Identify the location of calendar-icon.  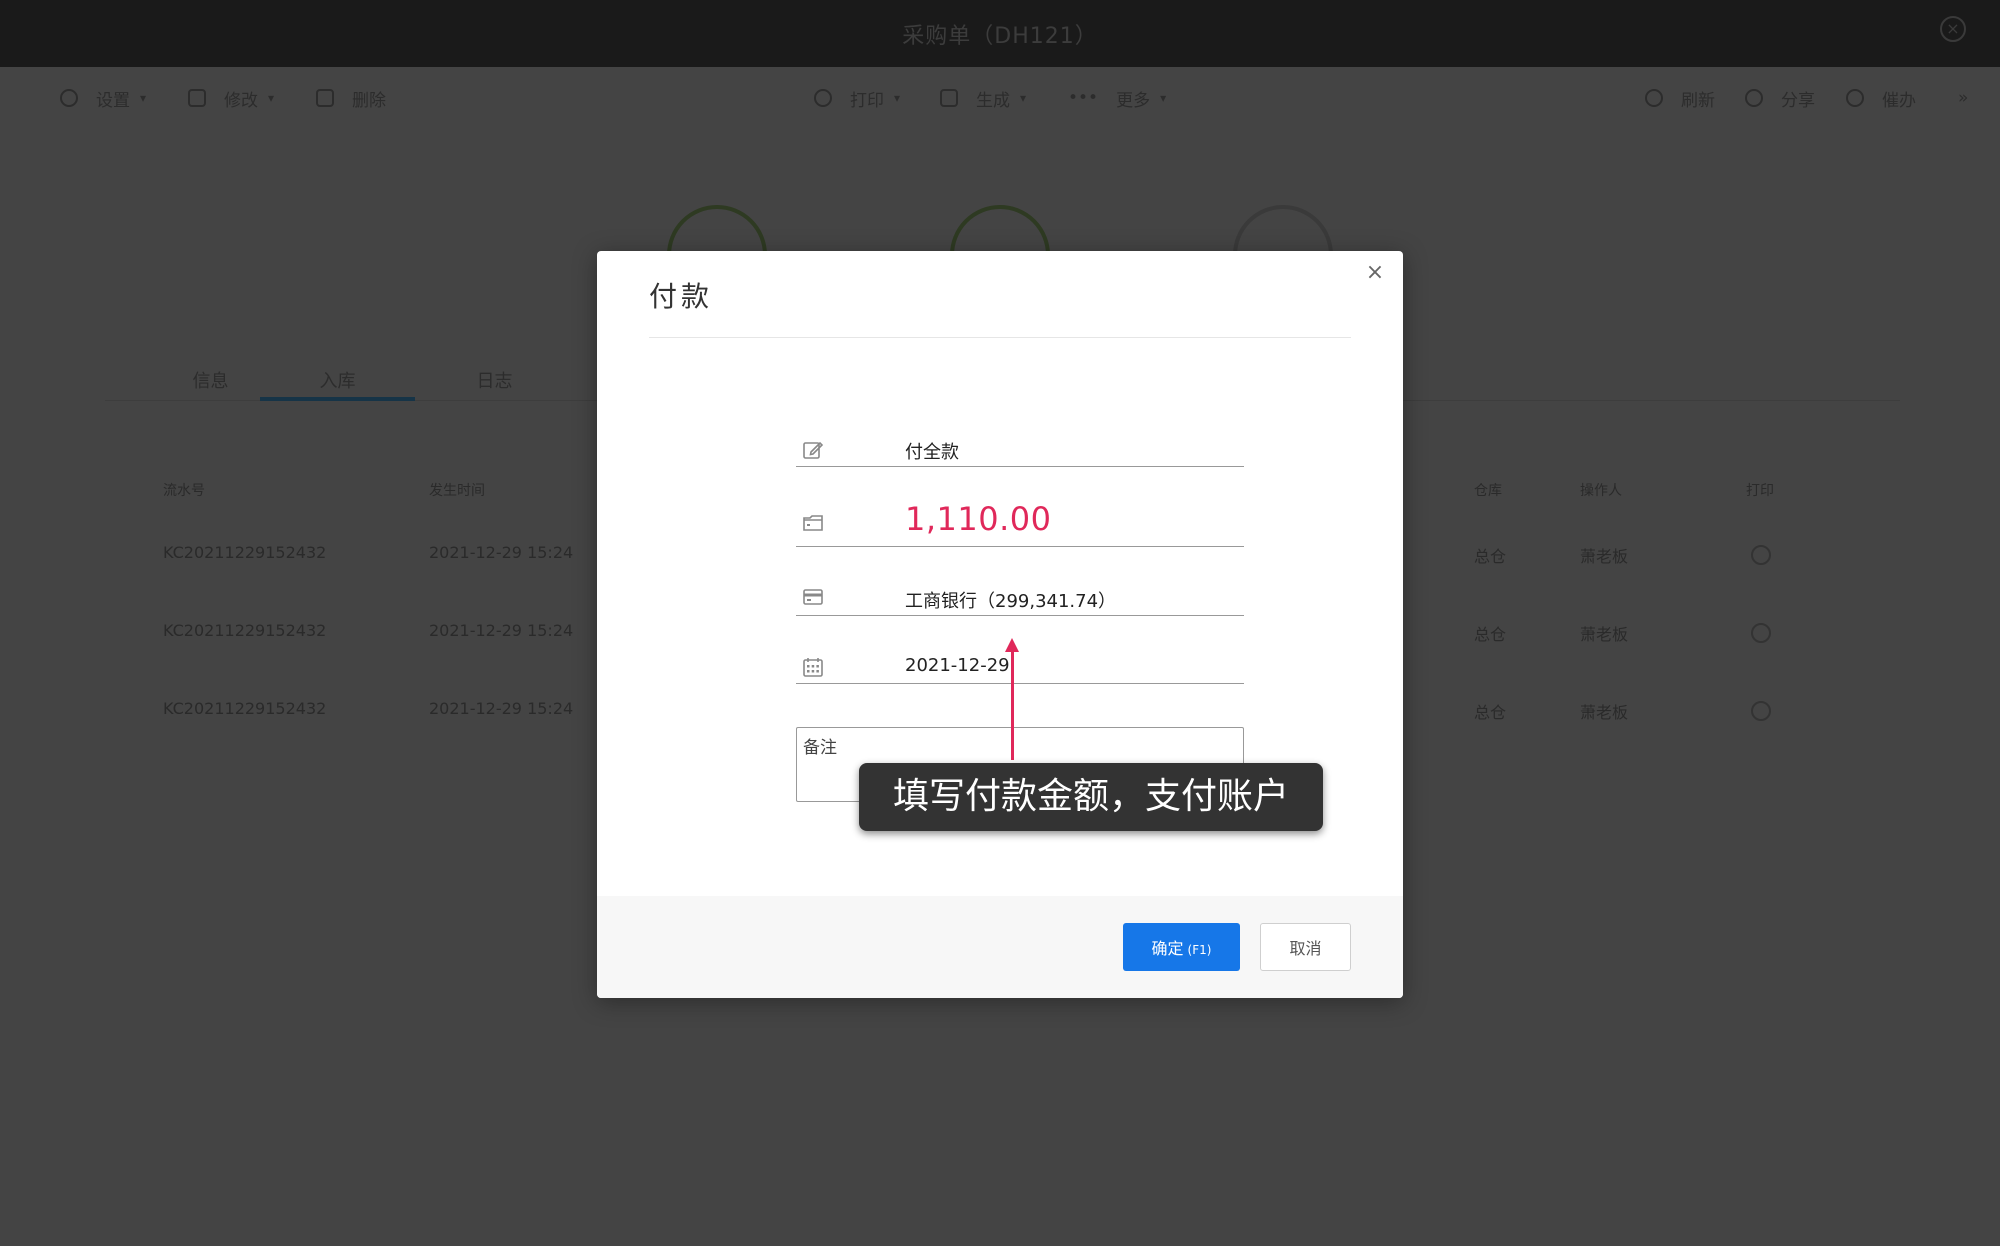
(813, 667).